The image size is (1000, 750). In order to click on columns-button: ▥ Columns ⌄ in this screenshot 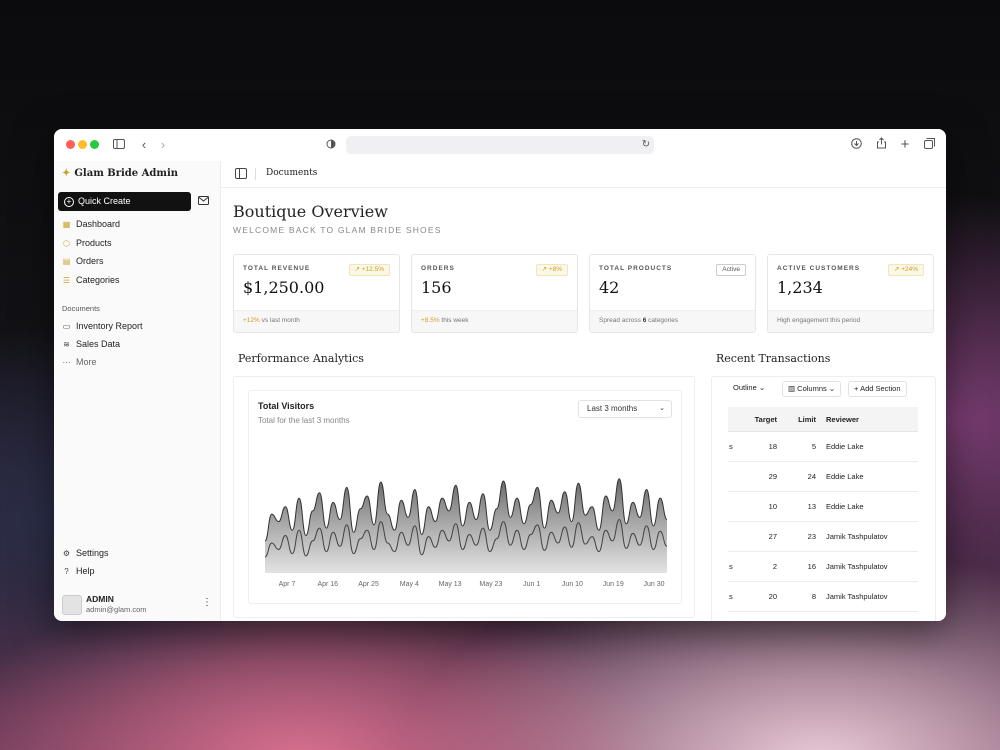, I will do `click(812, 389)`.